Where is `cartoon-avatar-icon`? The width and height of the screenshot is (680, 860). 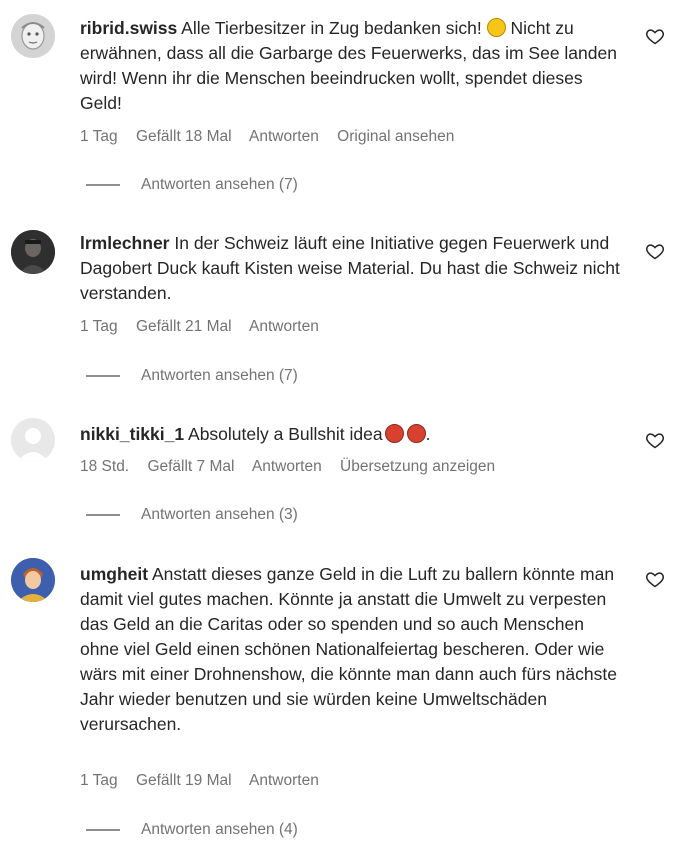
cartoon-avatar-icon is located at coordinates (33, 580).